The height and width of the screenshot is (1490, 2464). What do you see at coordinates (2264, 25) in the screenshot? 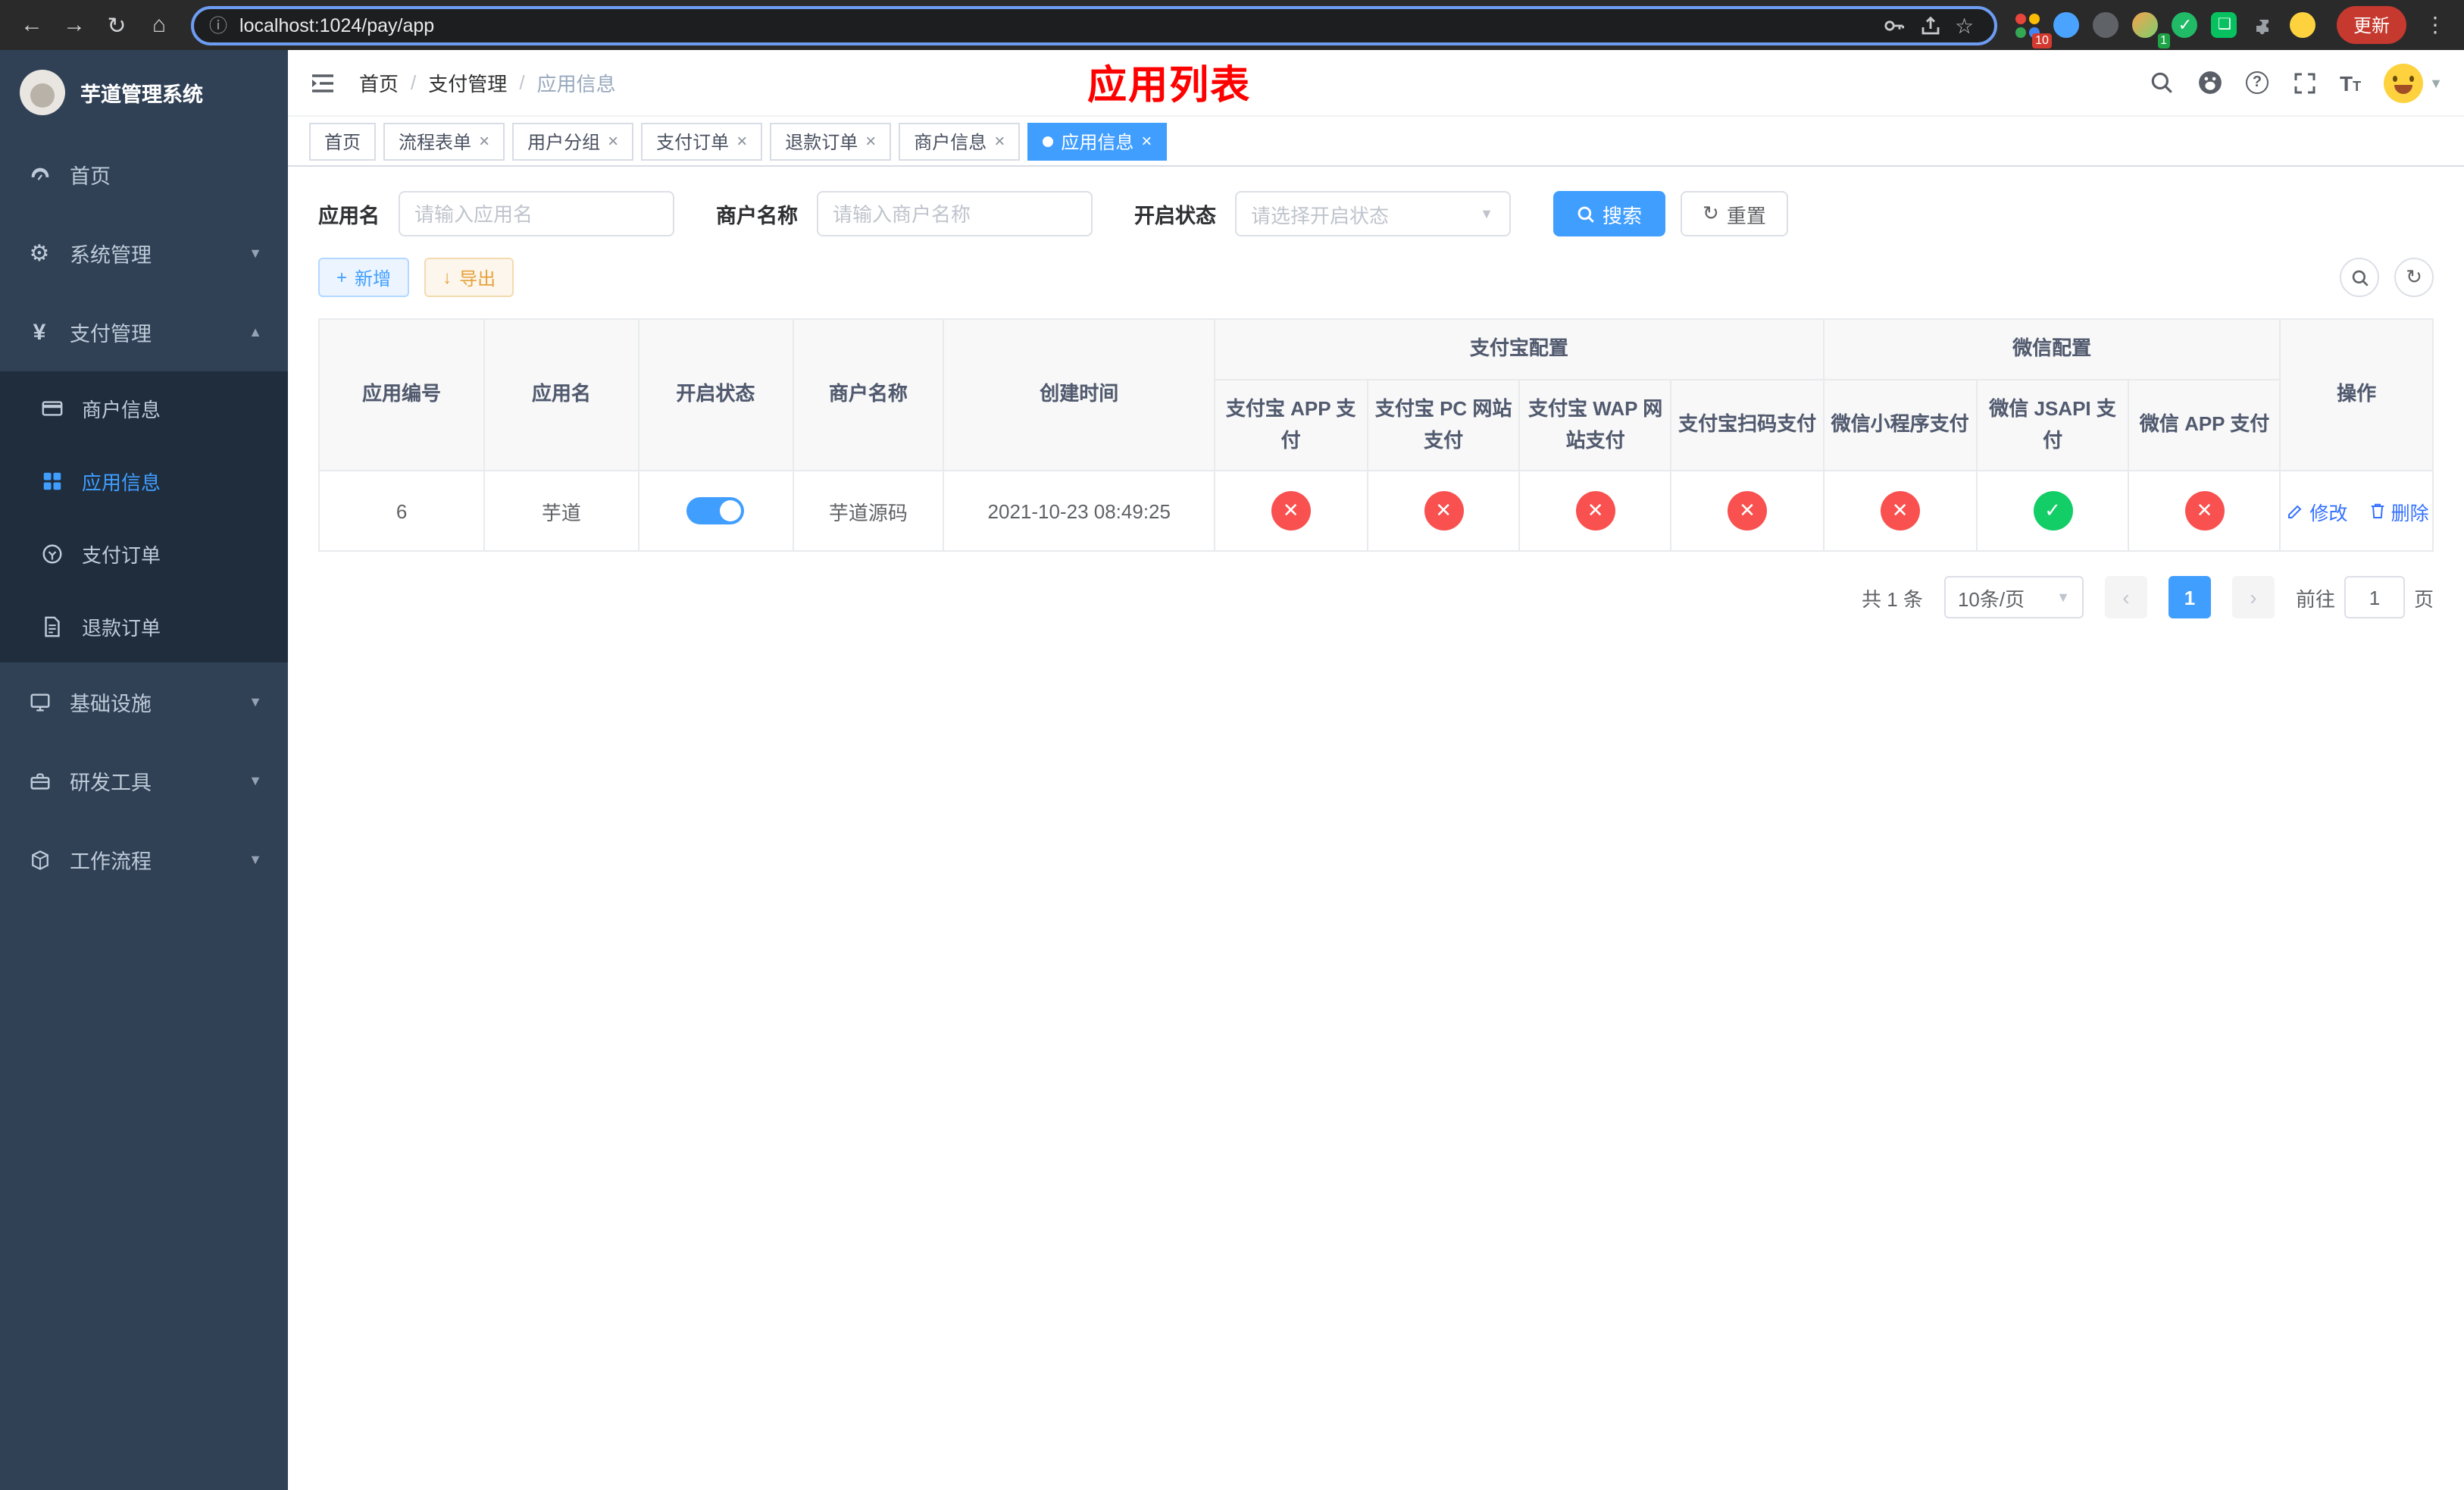
I see `extension-puzzle-icon` at bounding box center [2264, 25].